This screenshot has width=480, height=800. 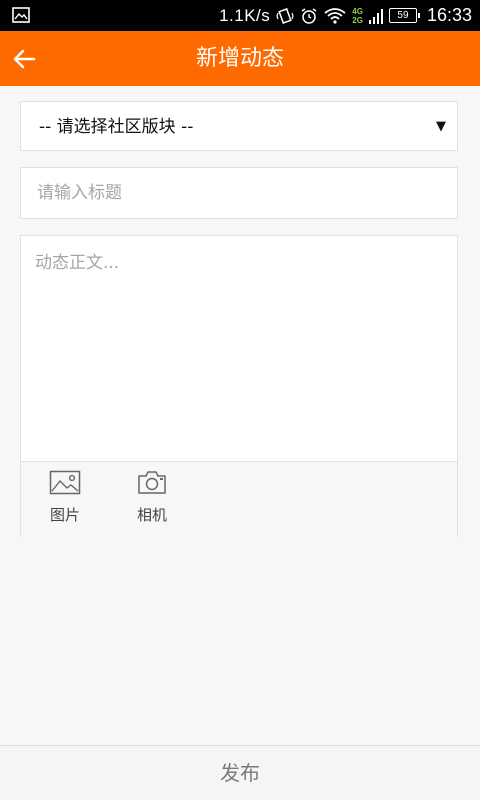 I want to click on vibrate-icon, so click(x=285, y=15).